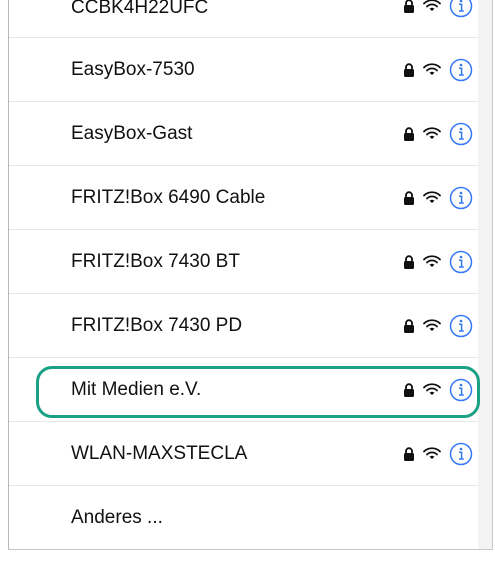 This screenshot has height=562, width=495. Describe the element at coordinates (492, 275) in the screenshot. I see `frame-right-border` at that location.